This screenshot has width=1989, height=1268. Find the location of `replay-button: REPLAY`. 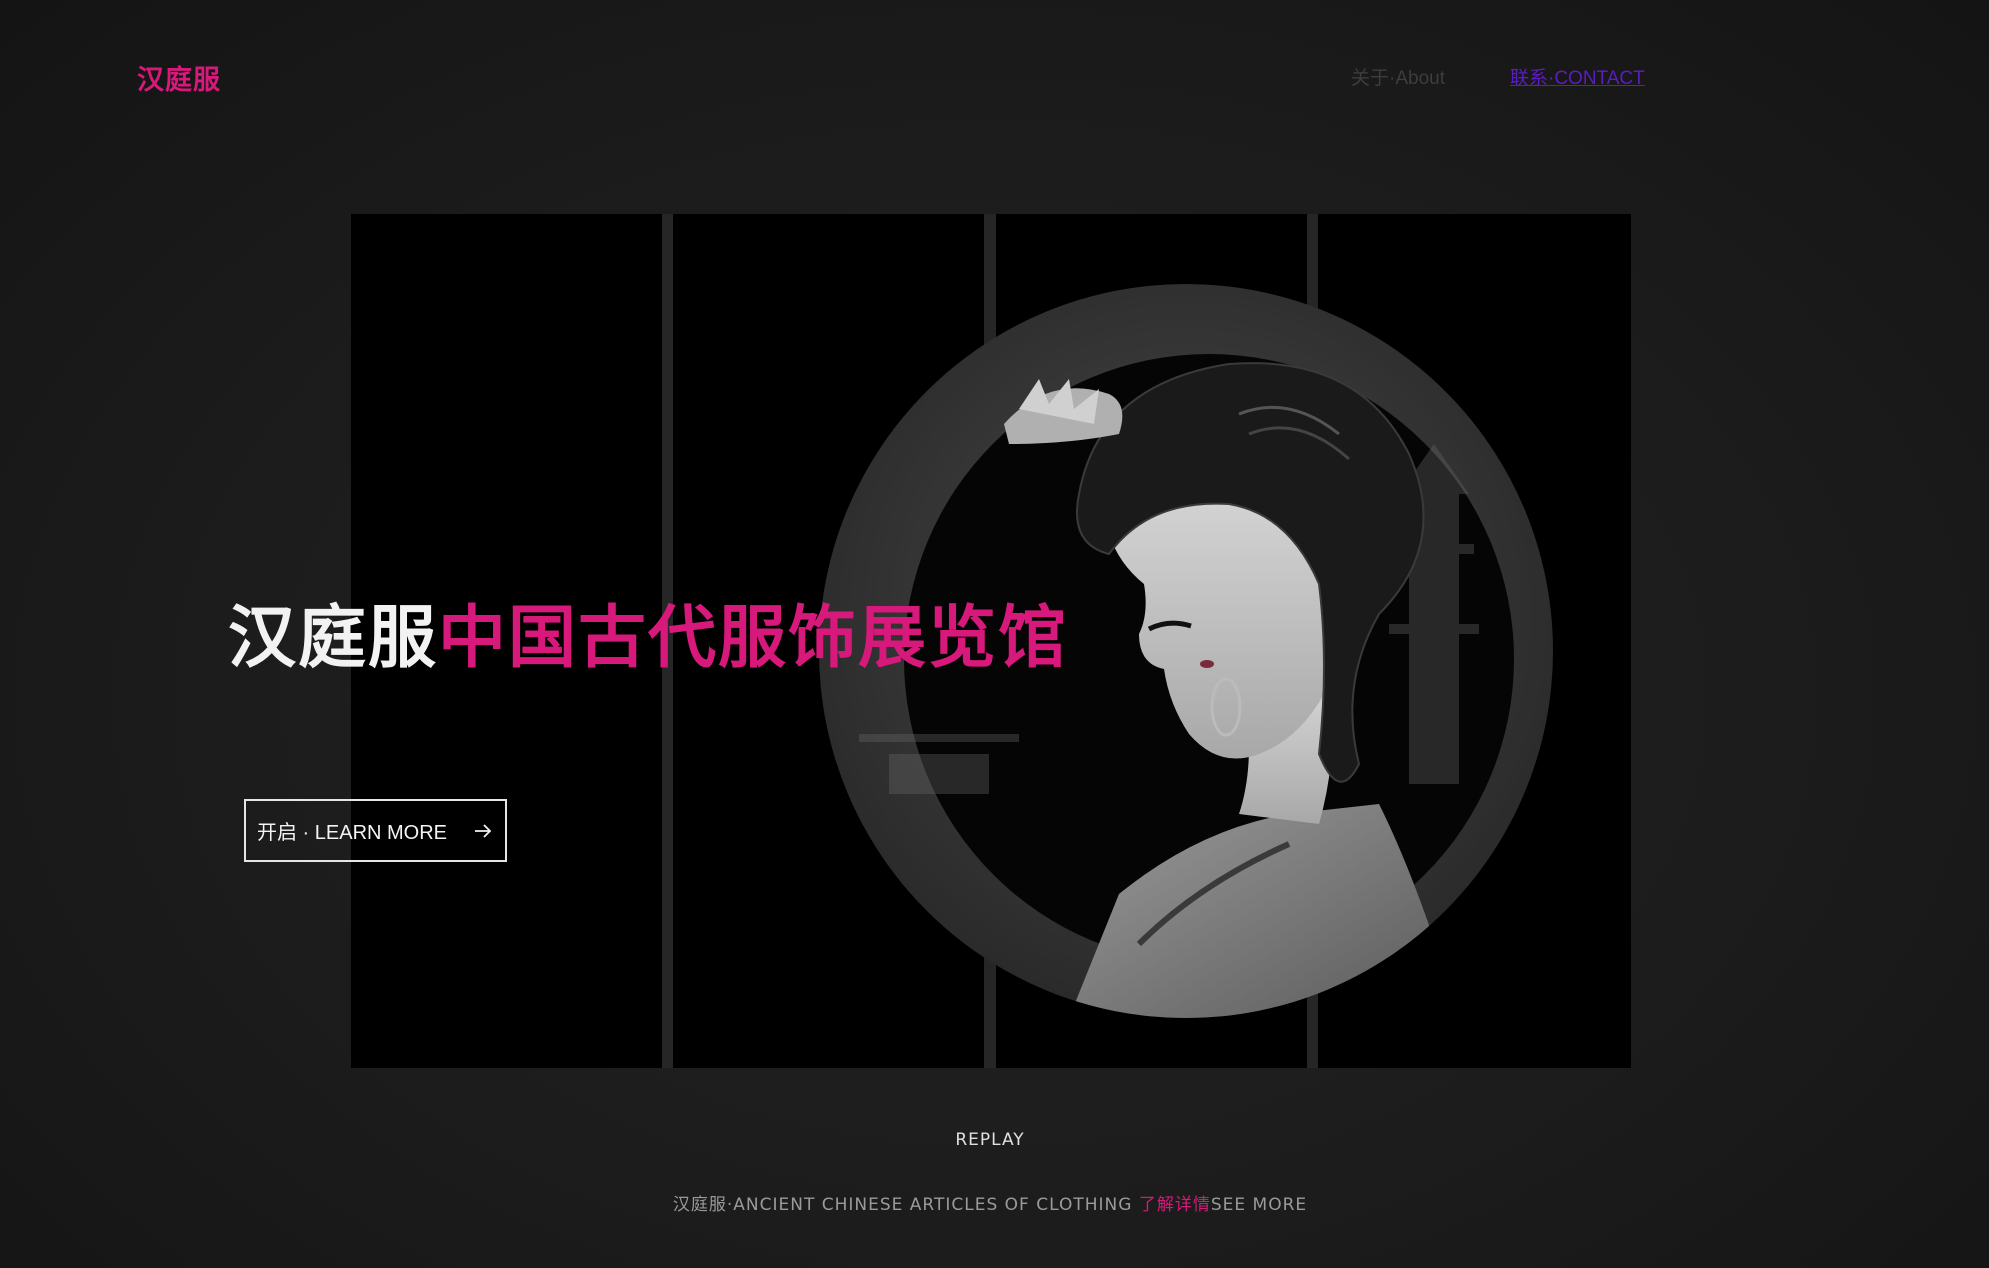

replay-button: REPLAY is located at coordinates (990, 1140).